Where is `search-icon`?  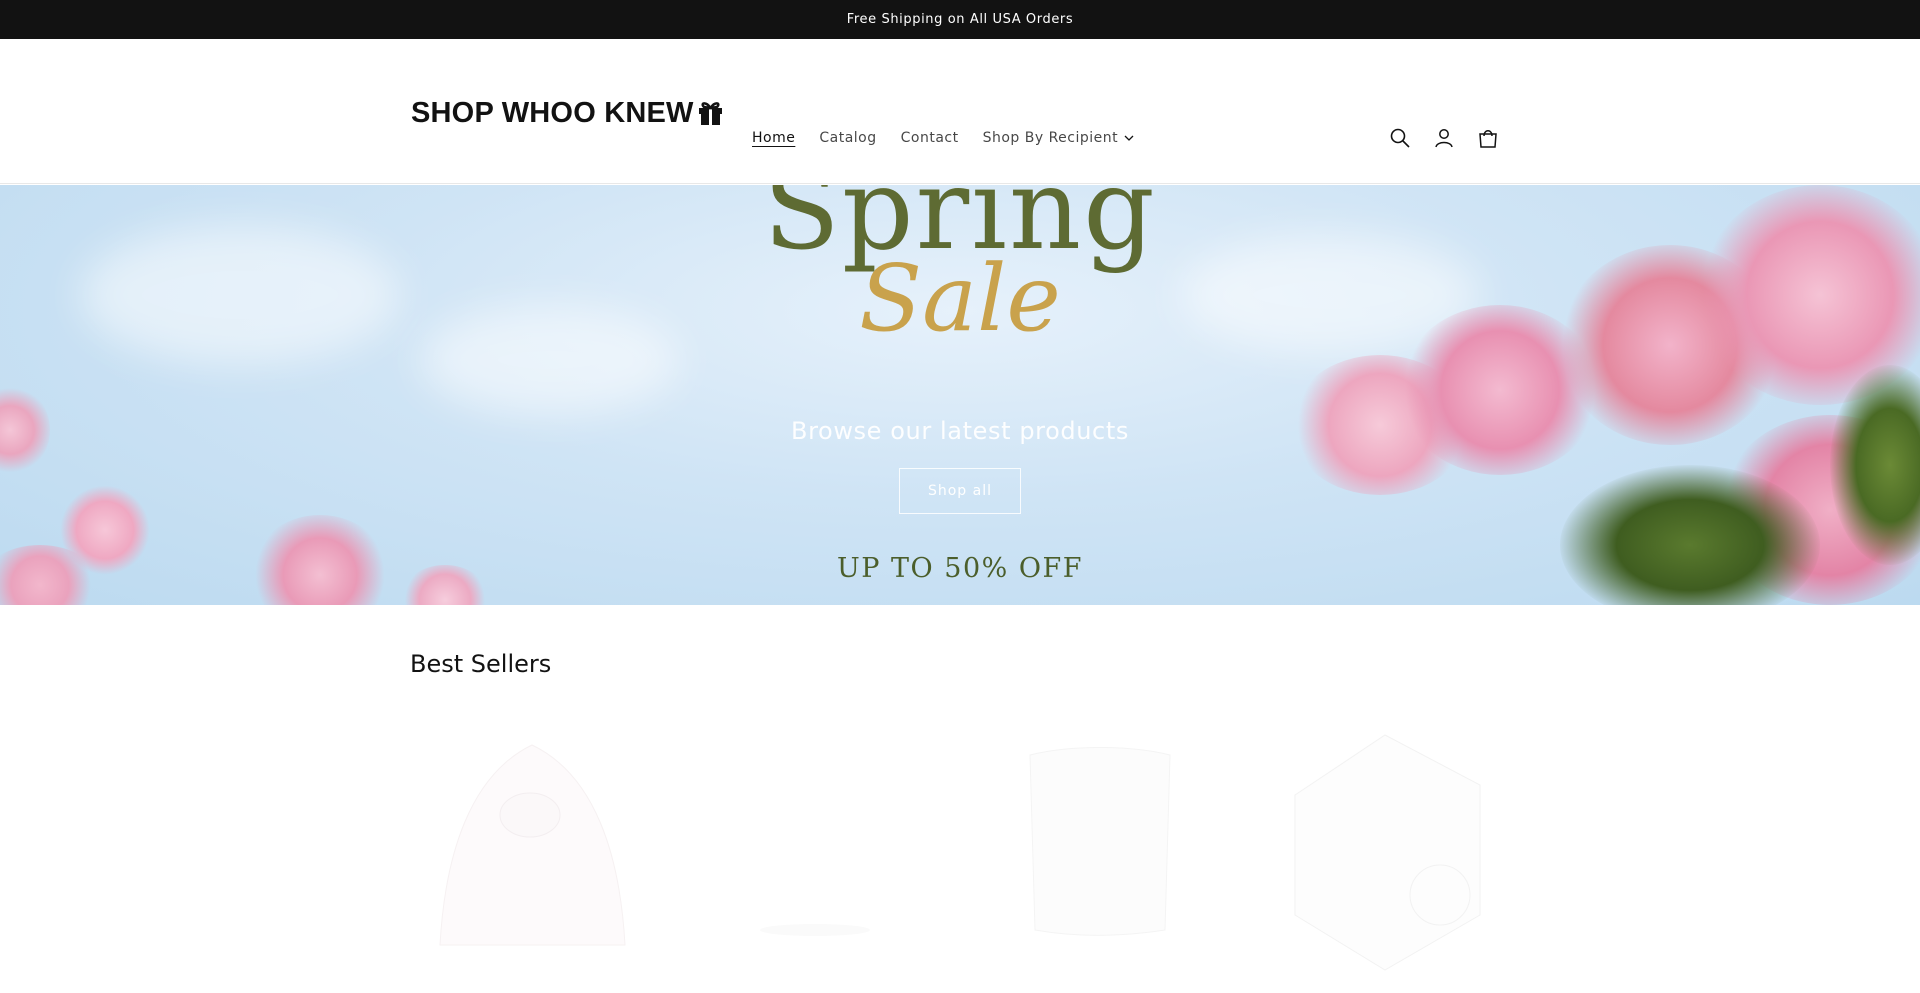 search-icon is located at coordinates (1400, 138).